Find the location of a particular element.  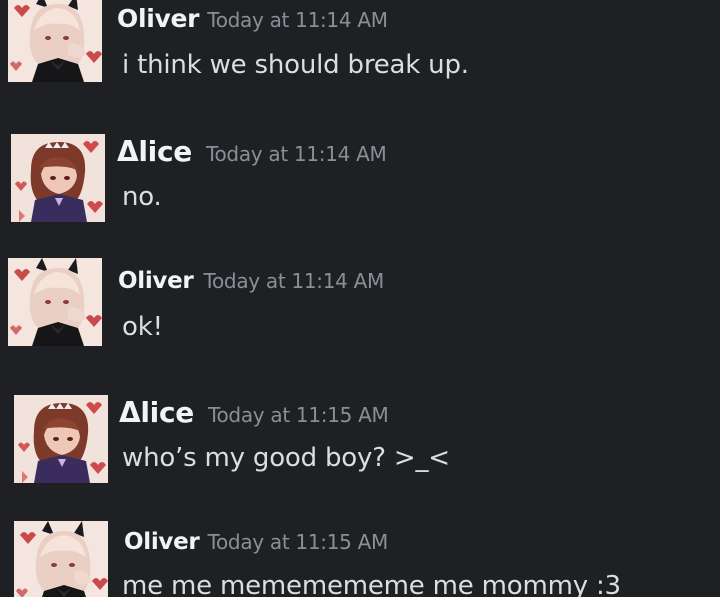

message-text: me me mememememe me mommy :3 is located at coordinates (371, 584).